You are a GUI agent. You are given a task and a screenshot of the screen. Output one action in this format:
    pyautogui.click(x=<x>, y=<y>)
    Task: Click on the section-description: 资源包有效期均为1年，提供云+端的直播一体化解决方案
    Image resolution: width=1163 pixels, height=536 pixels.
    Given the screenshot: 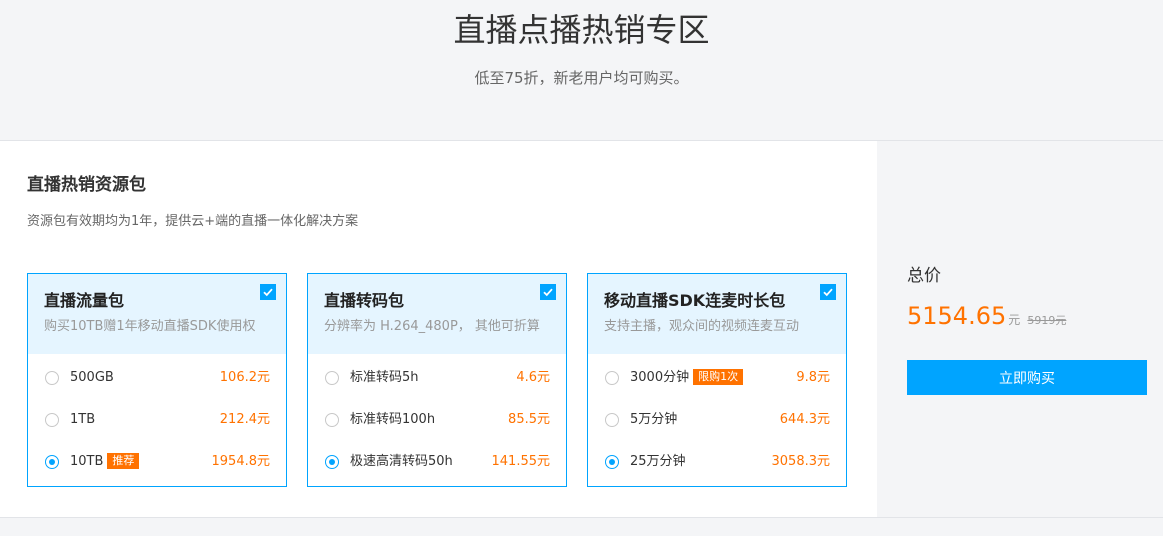 What is the action you would take?
    pyautogui.click(x=193, y=221)
    